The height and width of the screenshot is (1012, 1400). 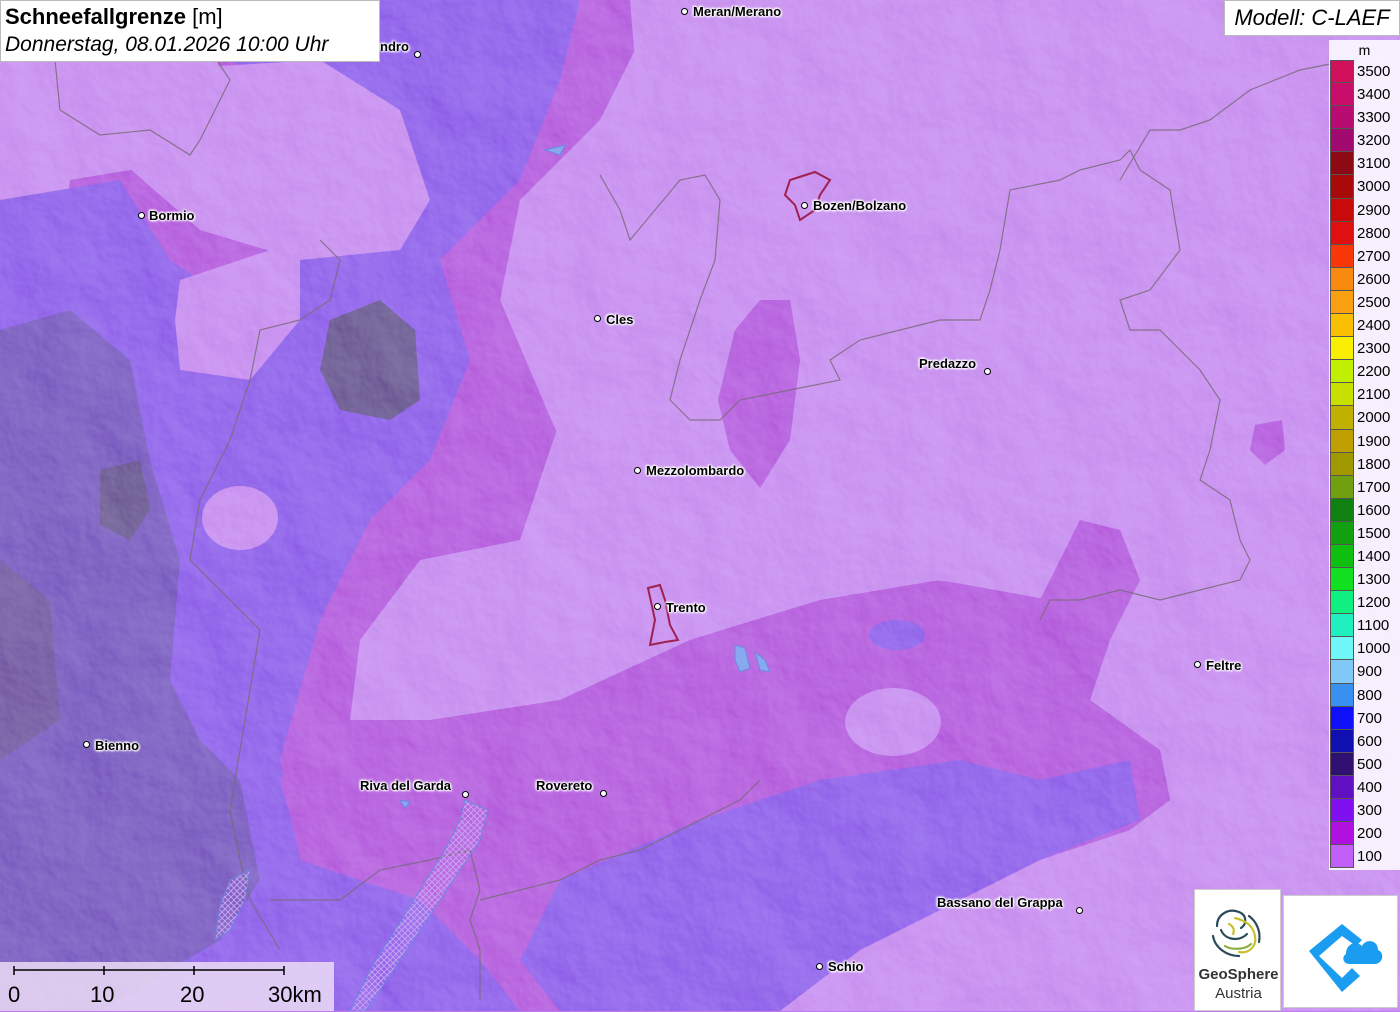 I want to click on city-label-bienno: Bienno, so click(x=117, y=745).